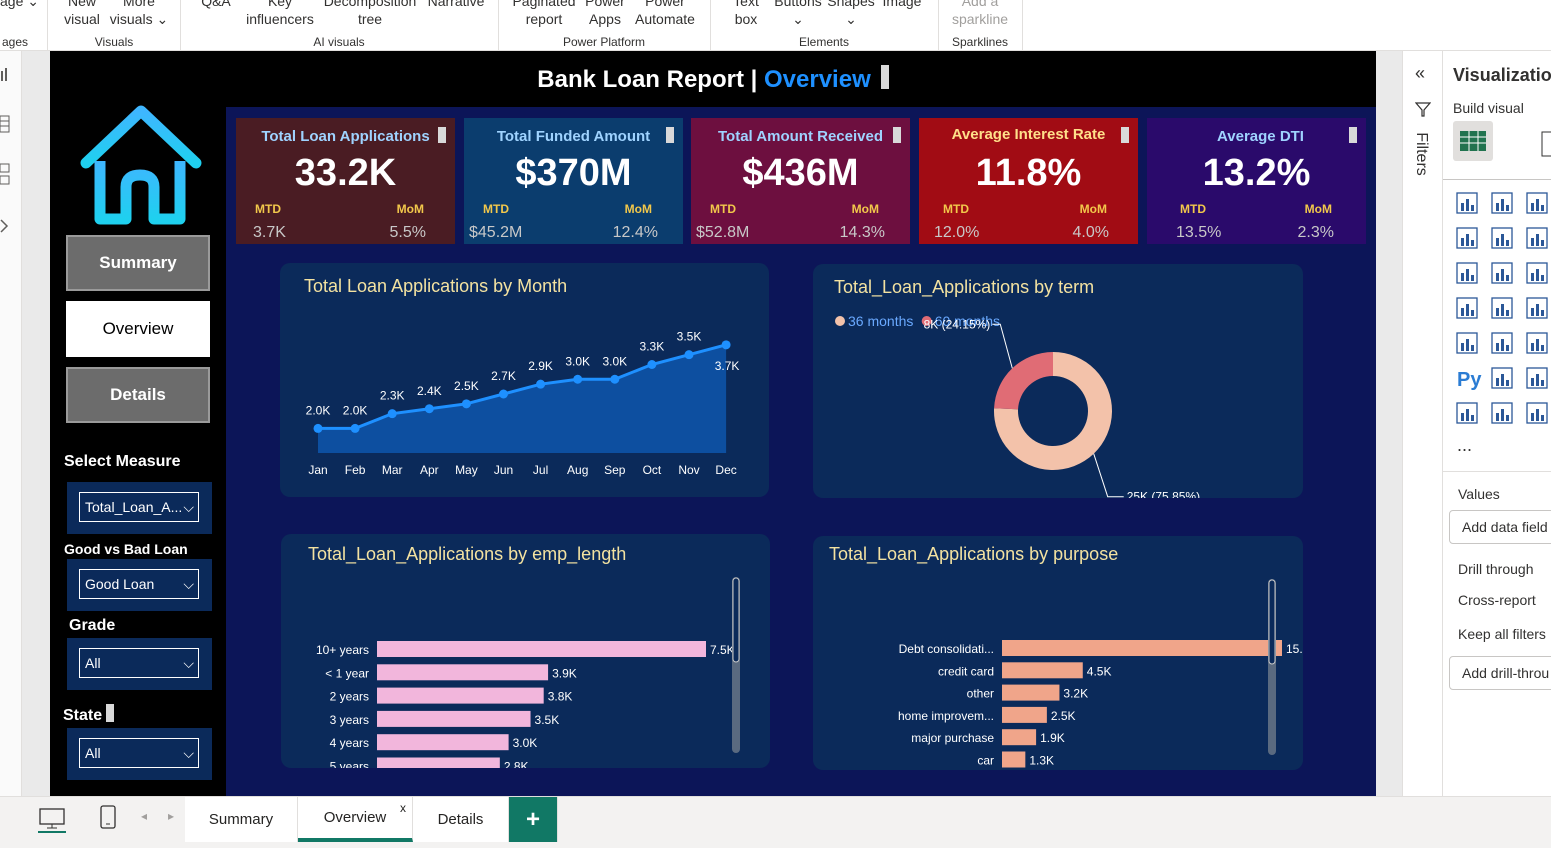 This screenshot has width=1551, height=848. What do you see at coordinates (5, 175) in the screenshot?
I see `model-view-icon` at bounding box center [5, 175].